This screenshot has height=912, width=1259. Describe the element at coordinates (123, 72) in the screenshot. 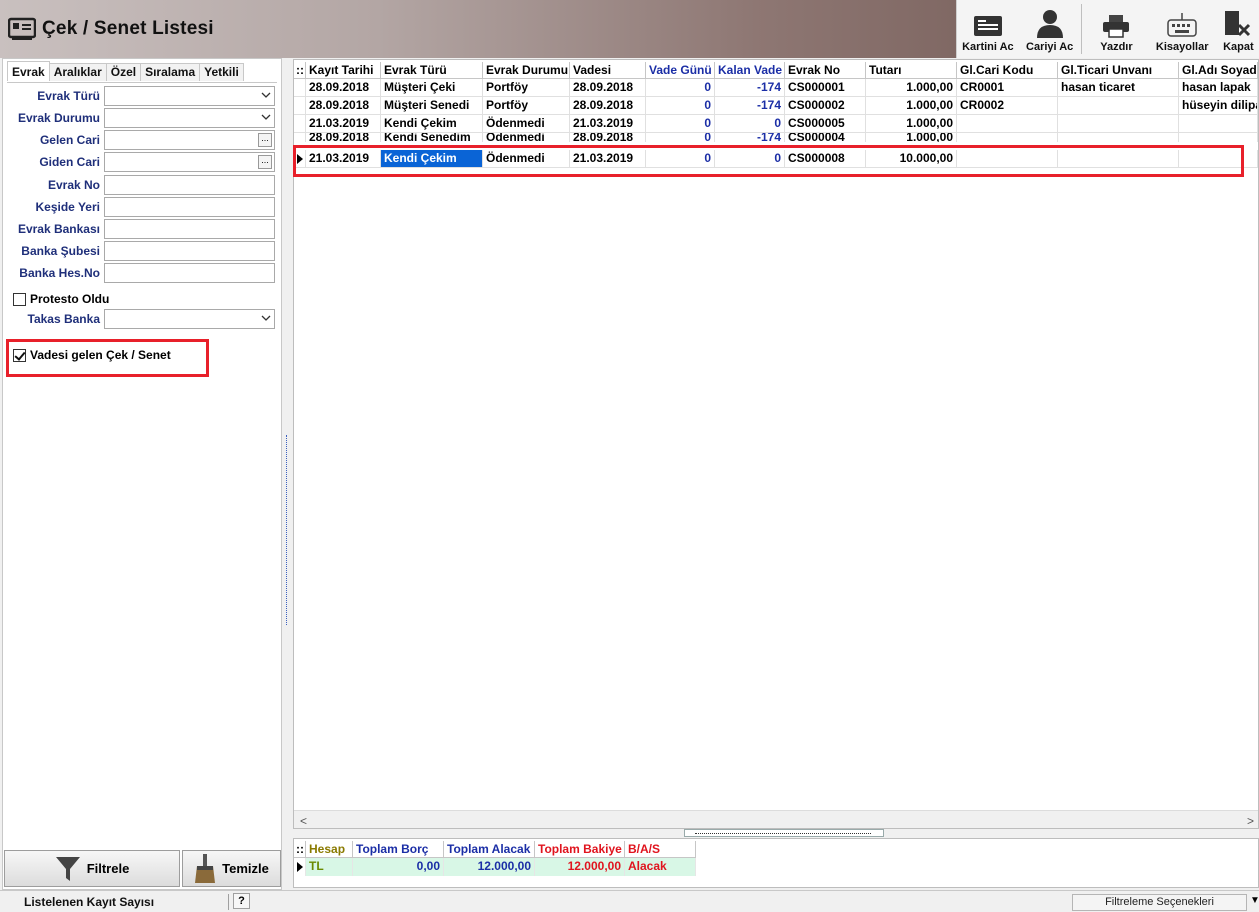

I see `tab-ozel: Özel` at that location.